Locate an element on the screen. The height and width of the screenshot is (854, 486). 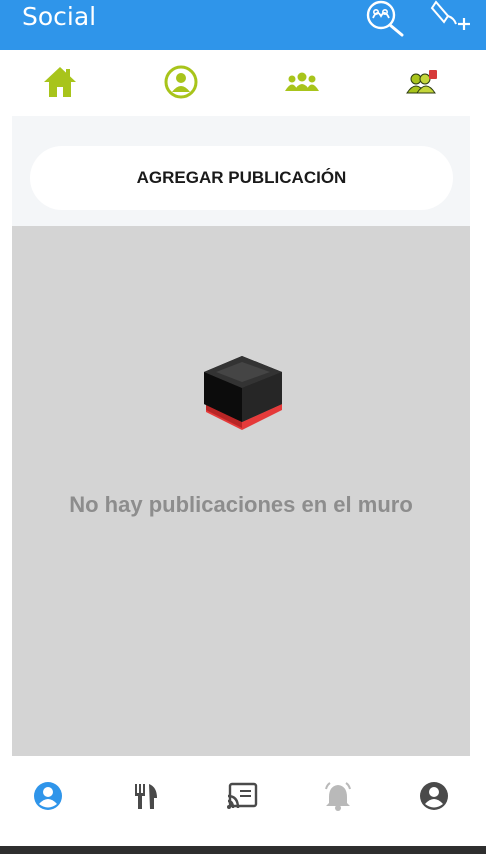
search-friends-icon is located at coordinates (385, 21).